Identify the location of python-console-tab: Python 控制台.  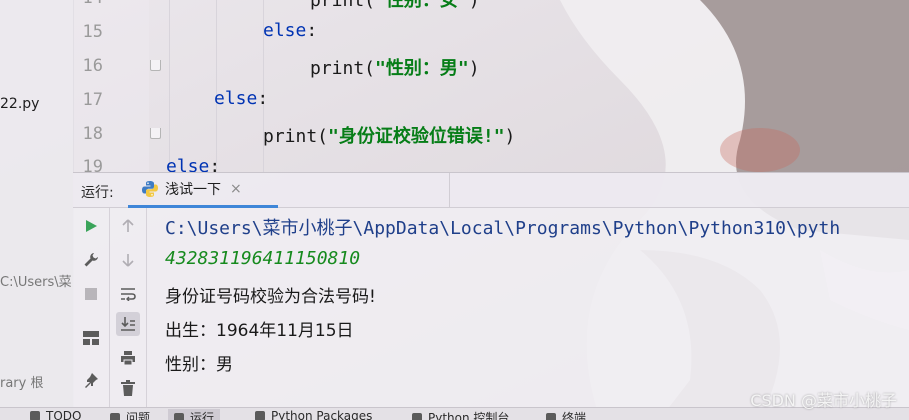
(460, 414).